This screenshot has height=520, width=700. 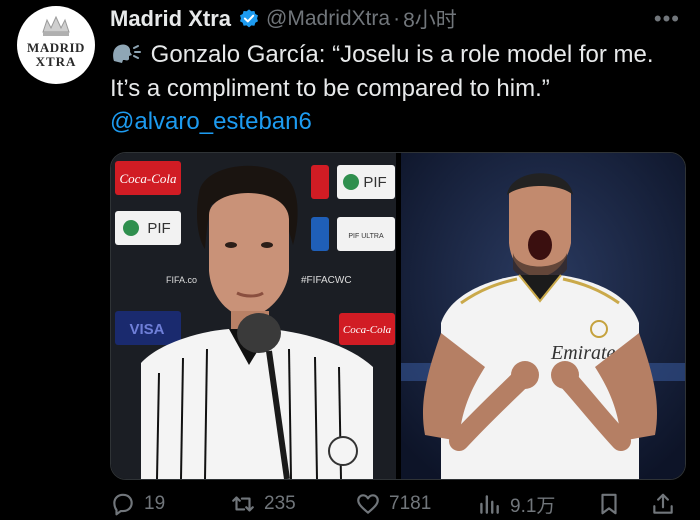 What do you see at coordinates (489, 504) in the screenshot?
I see `views-icon` at bounding box center [489, 504].